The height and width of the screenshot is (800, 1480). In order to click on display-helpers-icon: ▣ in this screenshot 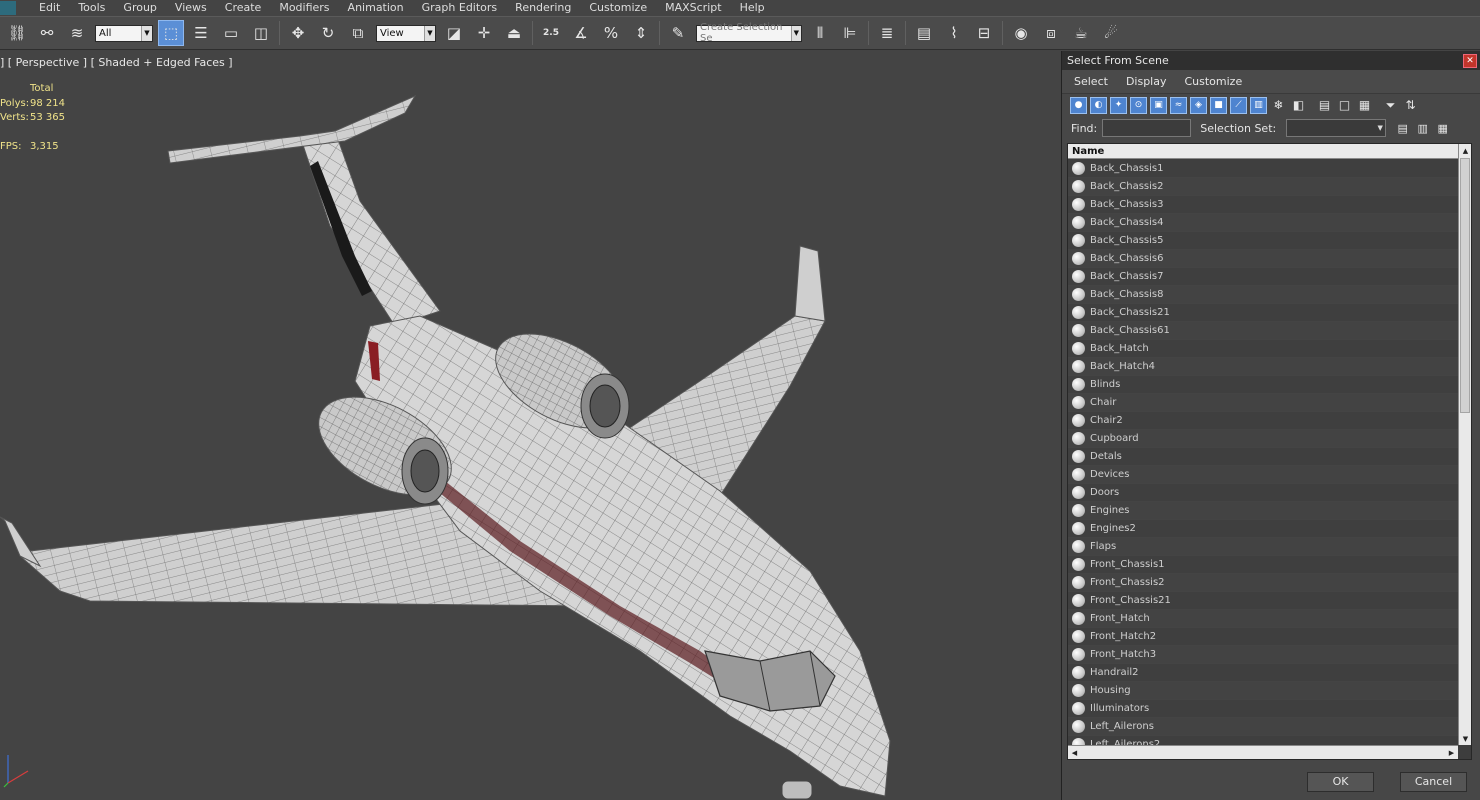, I will do `click(1158, 105)`.